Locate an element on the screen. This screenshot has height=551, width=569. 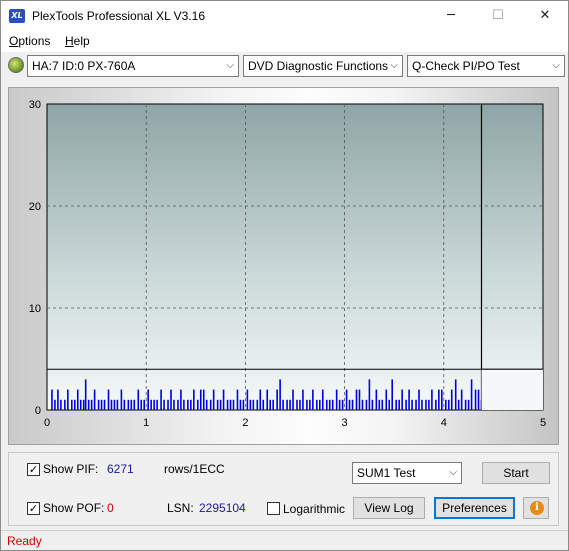
show-pof-checkbox: ✓ is located at coordinates (33, 508).